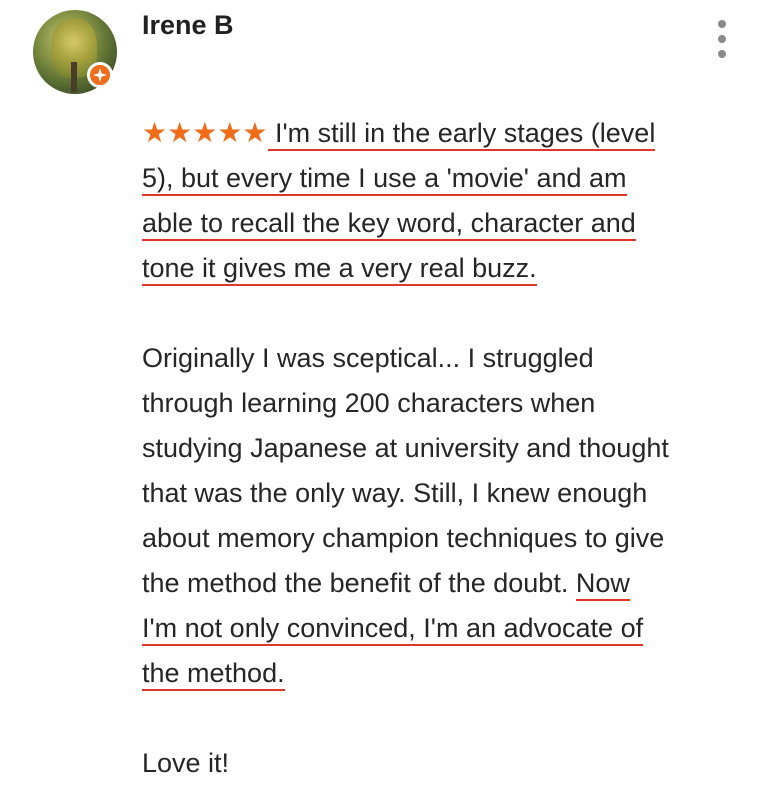 The image size is (768, 808). Describe the element at coordinates (213, 674) in the screenshot. I see `highlighted-text: the method.` at that location.